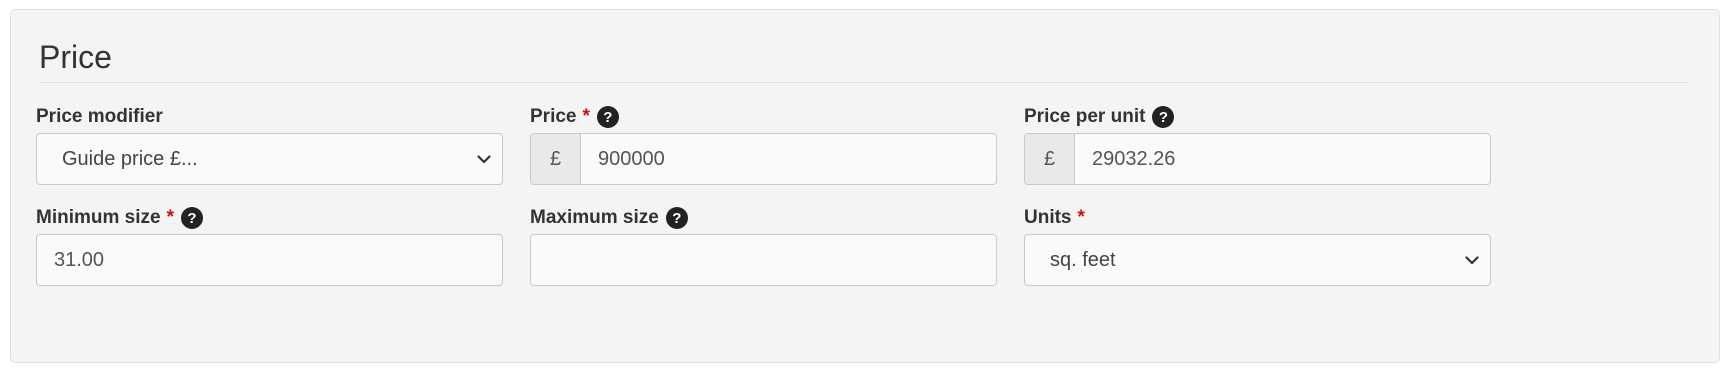  I want to click on price-per-unit-label: Price per unit ?, so click(1099, 117).